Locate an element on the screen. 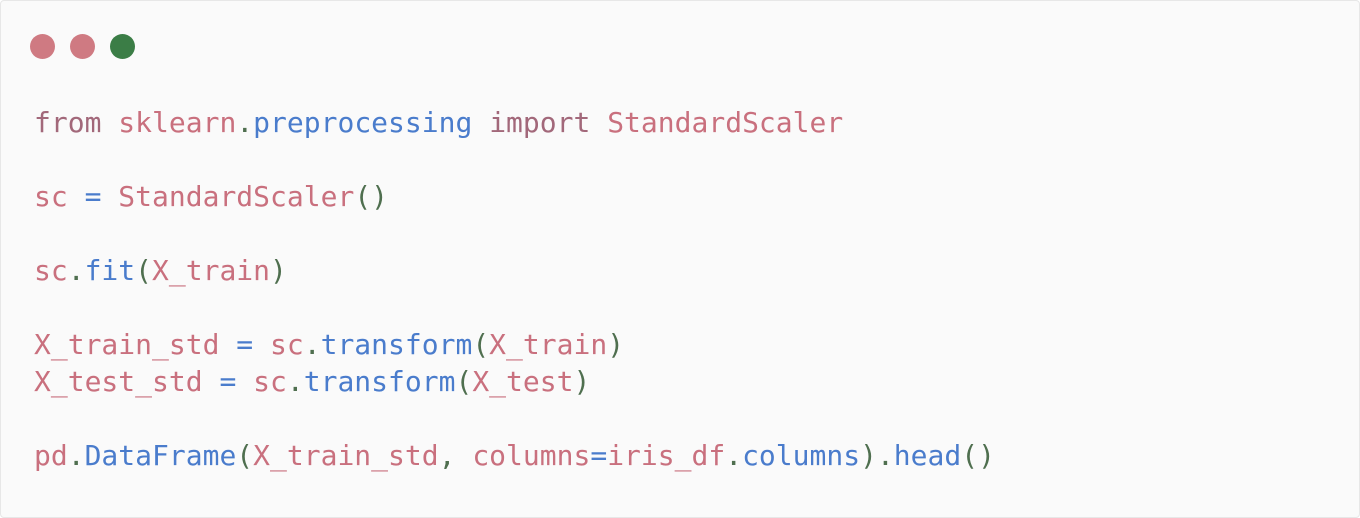 This screenshot has width=1360, height=518. code-token: X_test is located at coordinates (523, 381).